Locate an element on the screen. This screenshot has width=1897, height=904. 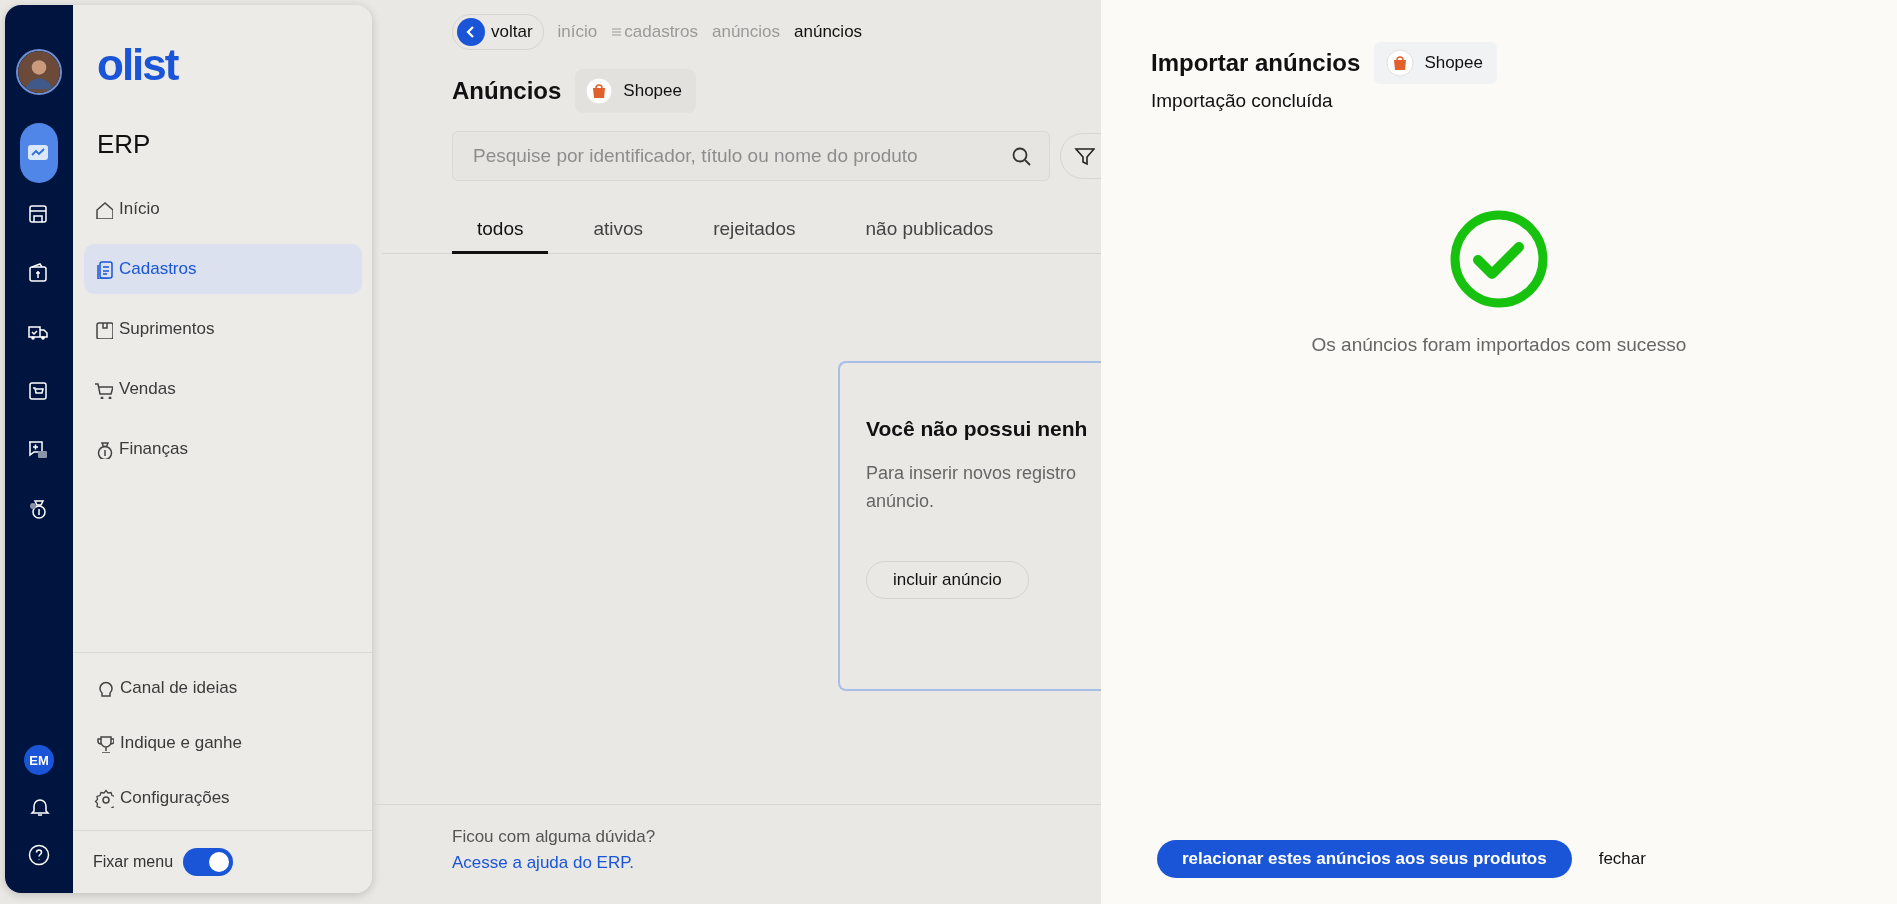
empty-state-text: Para inserir novos registro anúncio. is located at coordinates (972, 487).